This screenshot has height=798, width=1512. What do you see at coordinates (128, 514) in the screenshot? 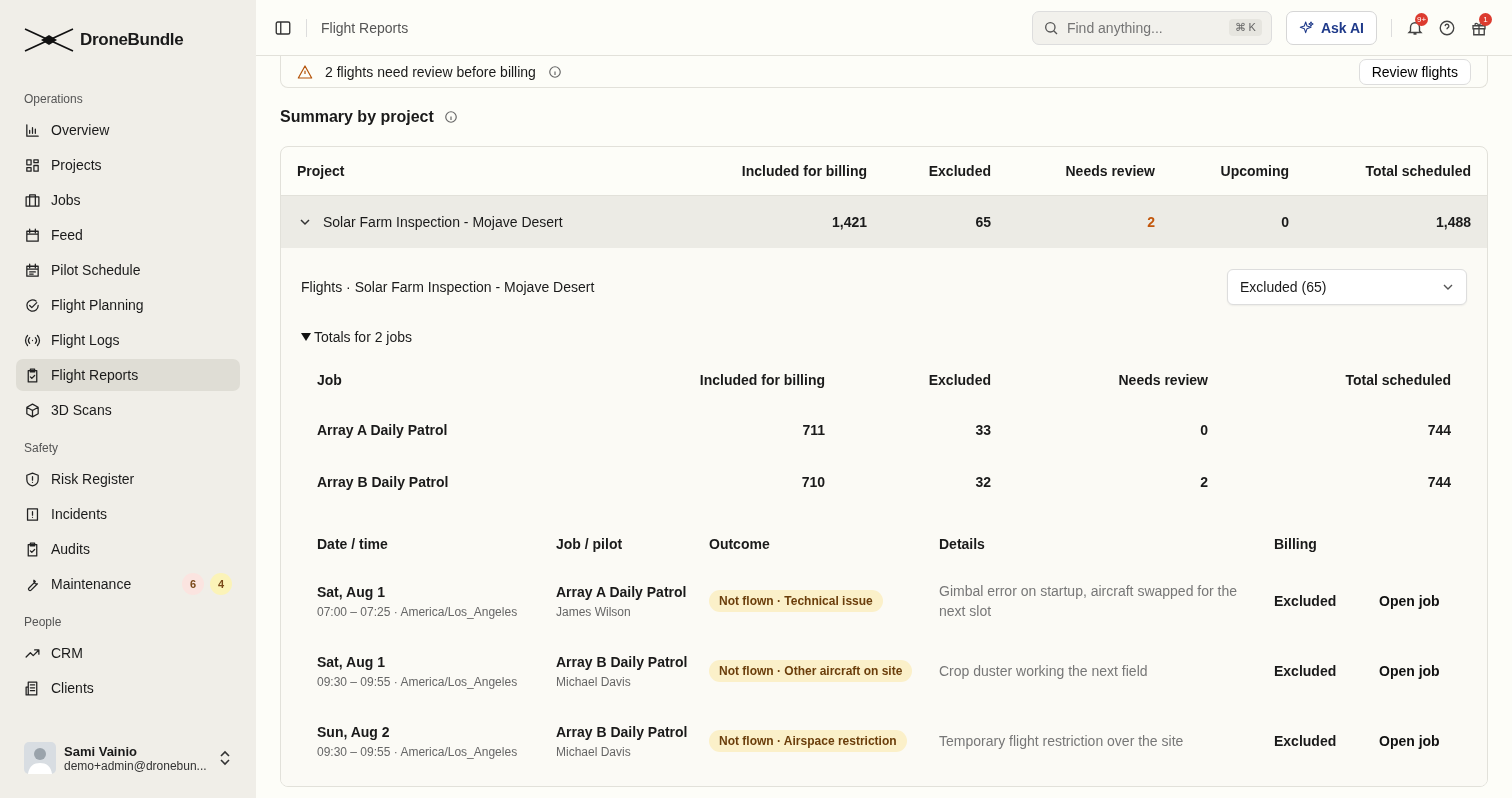
I see `nav-item: Incidents` at bounding box center [128, 514].